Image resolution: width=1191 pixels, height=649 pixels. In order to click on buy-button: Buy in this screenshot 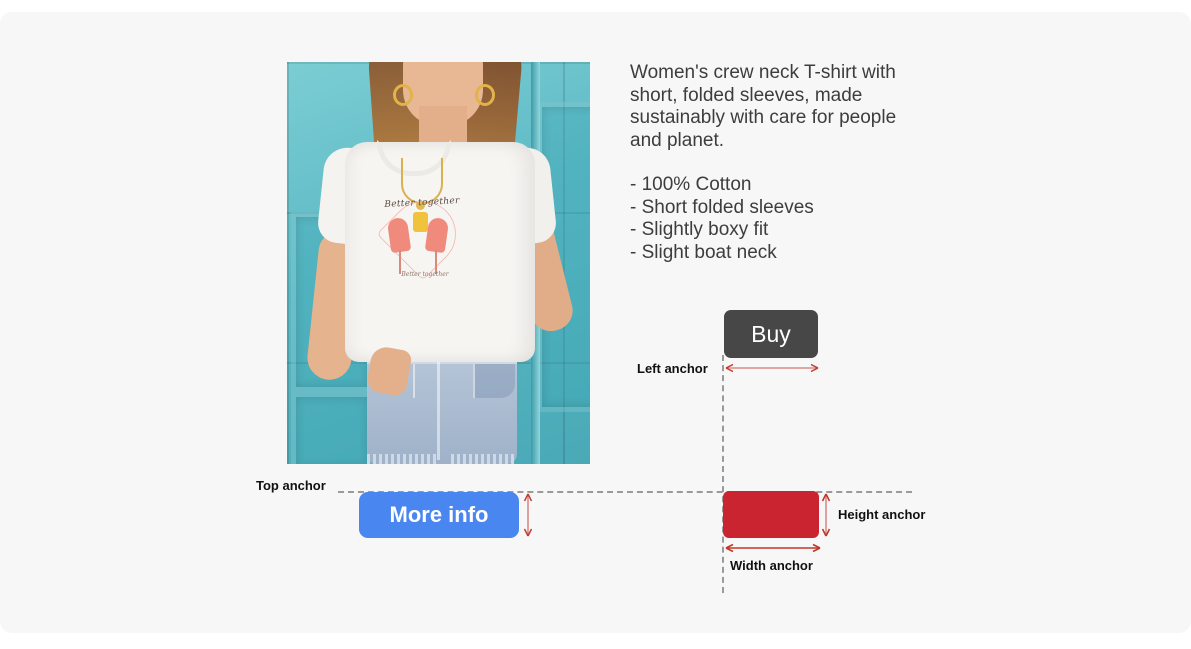, I will do `click(771, 334)`.